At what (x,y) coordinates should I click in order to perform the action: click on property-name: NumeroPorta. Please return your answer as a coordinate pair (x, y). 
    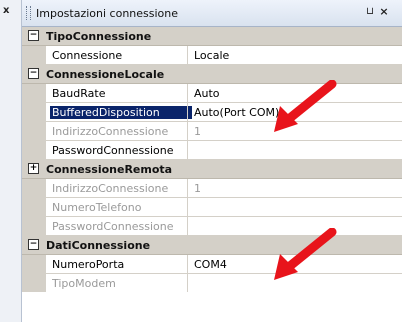
    Looking at the image, I should click on (88, 264).